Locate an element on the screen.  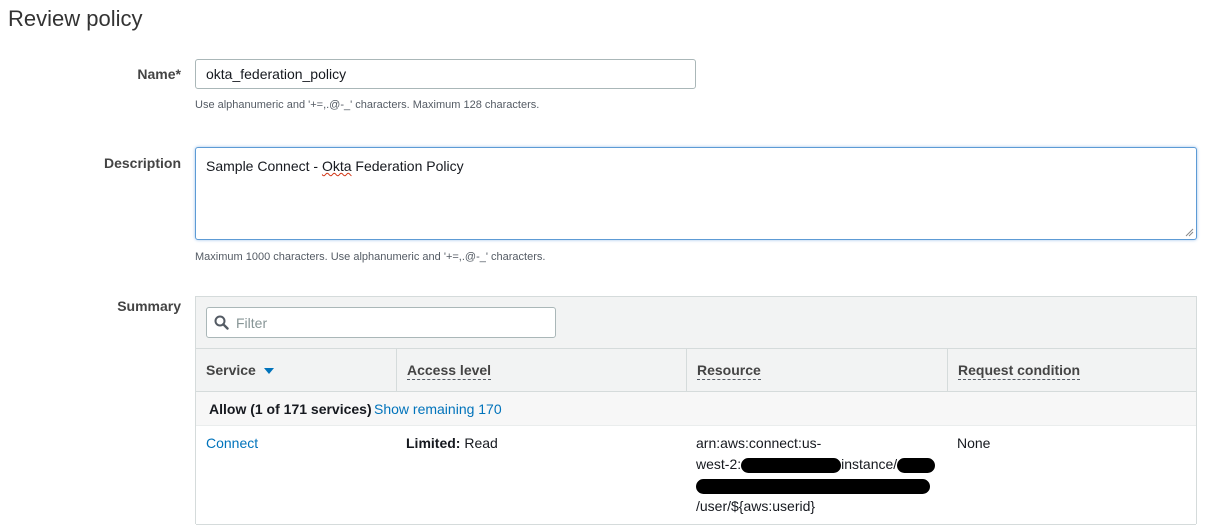
search-icon is located at coordinates (221, 322).